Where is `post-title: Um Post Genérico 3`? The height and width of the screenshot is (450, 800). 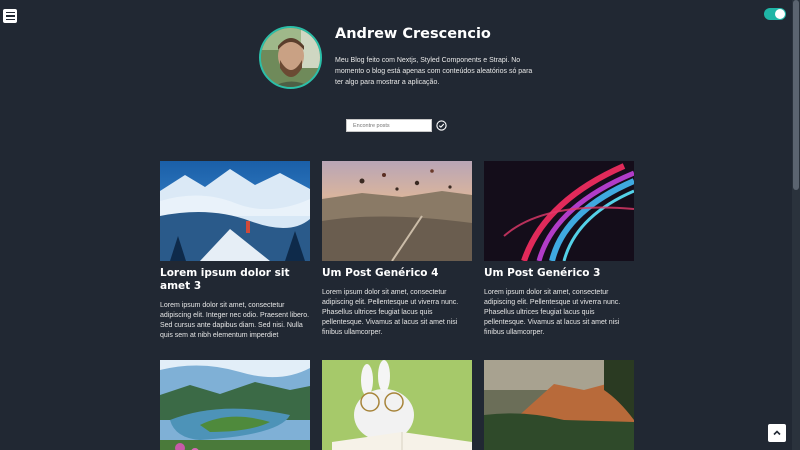
post-title: Um Post Genérico 3 is located at coordinates (559, 273).